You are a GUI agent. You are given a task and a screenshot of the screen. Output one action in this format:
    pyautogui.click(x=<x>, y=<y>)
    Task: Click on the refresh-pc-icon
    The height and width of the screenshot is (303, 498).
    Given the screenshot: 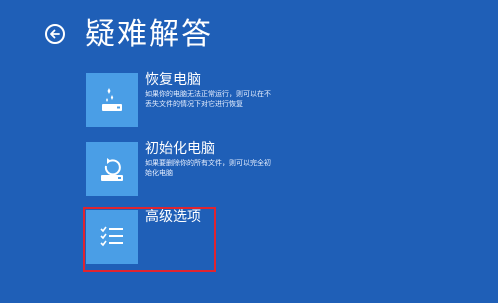 What is the action you would take?
    pyautogui.click(x=112, y=99)
    